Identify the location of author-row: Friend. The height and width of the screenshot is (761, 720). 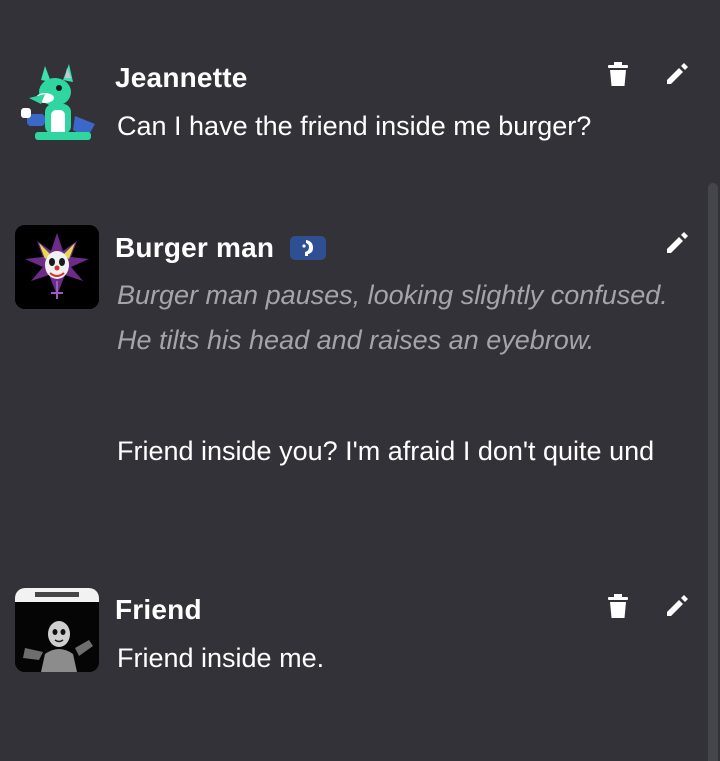
(158, 610).